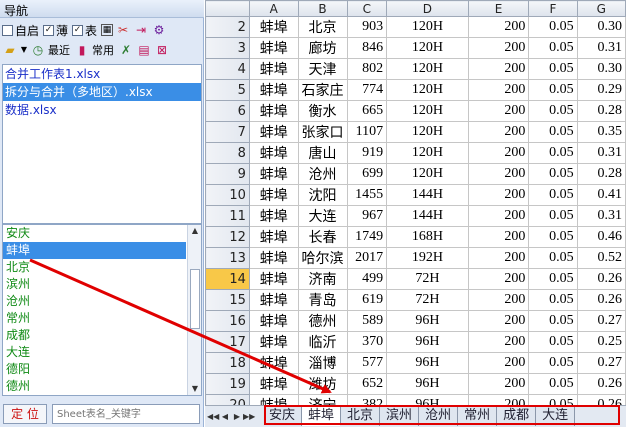  Describe the element at coordinates (227, 237) in the screenshot. I see `row-header: 12` at that location.